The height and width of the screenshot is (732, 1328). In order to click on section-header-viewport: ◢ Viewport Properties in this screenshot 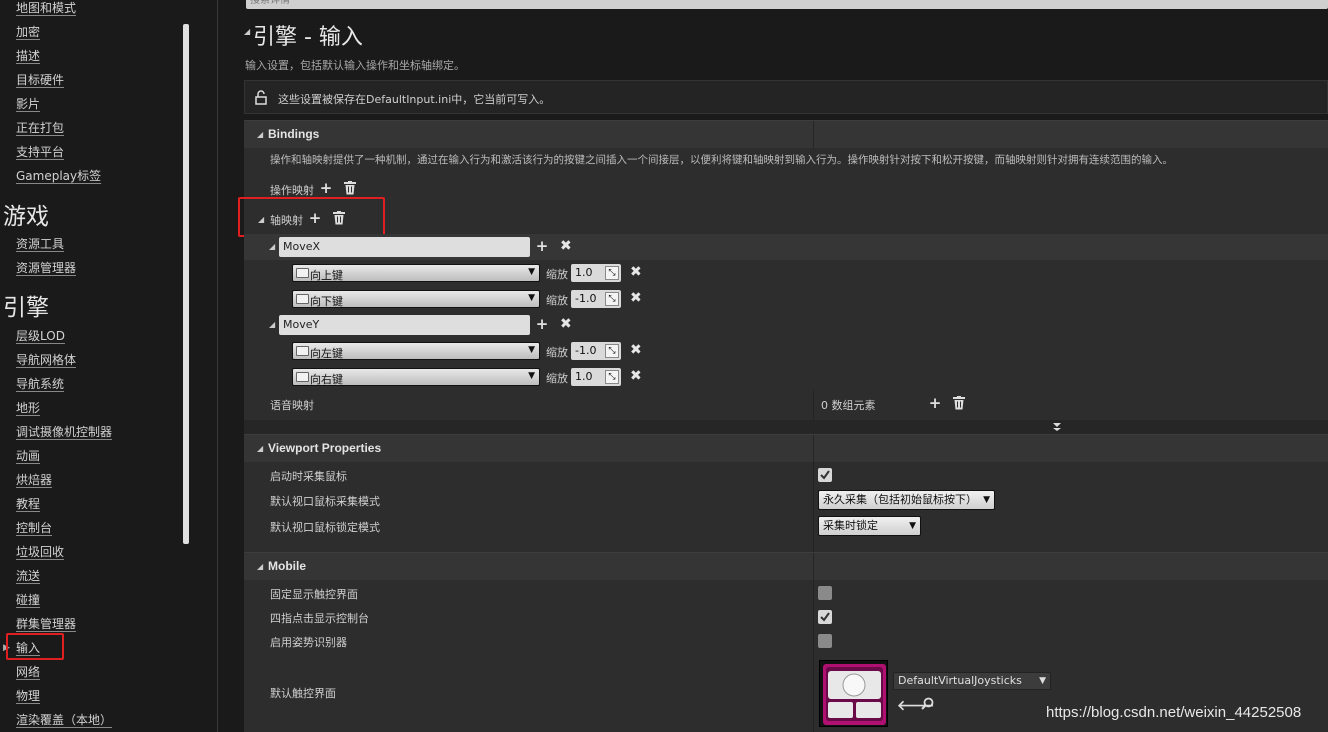, I will do `click(786, 448)`.